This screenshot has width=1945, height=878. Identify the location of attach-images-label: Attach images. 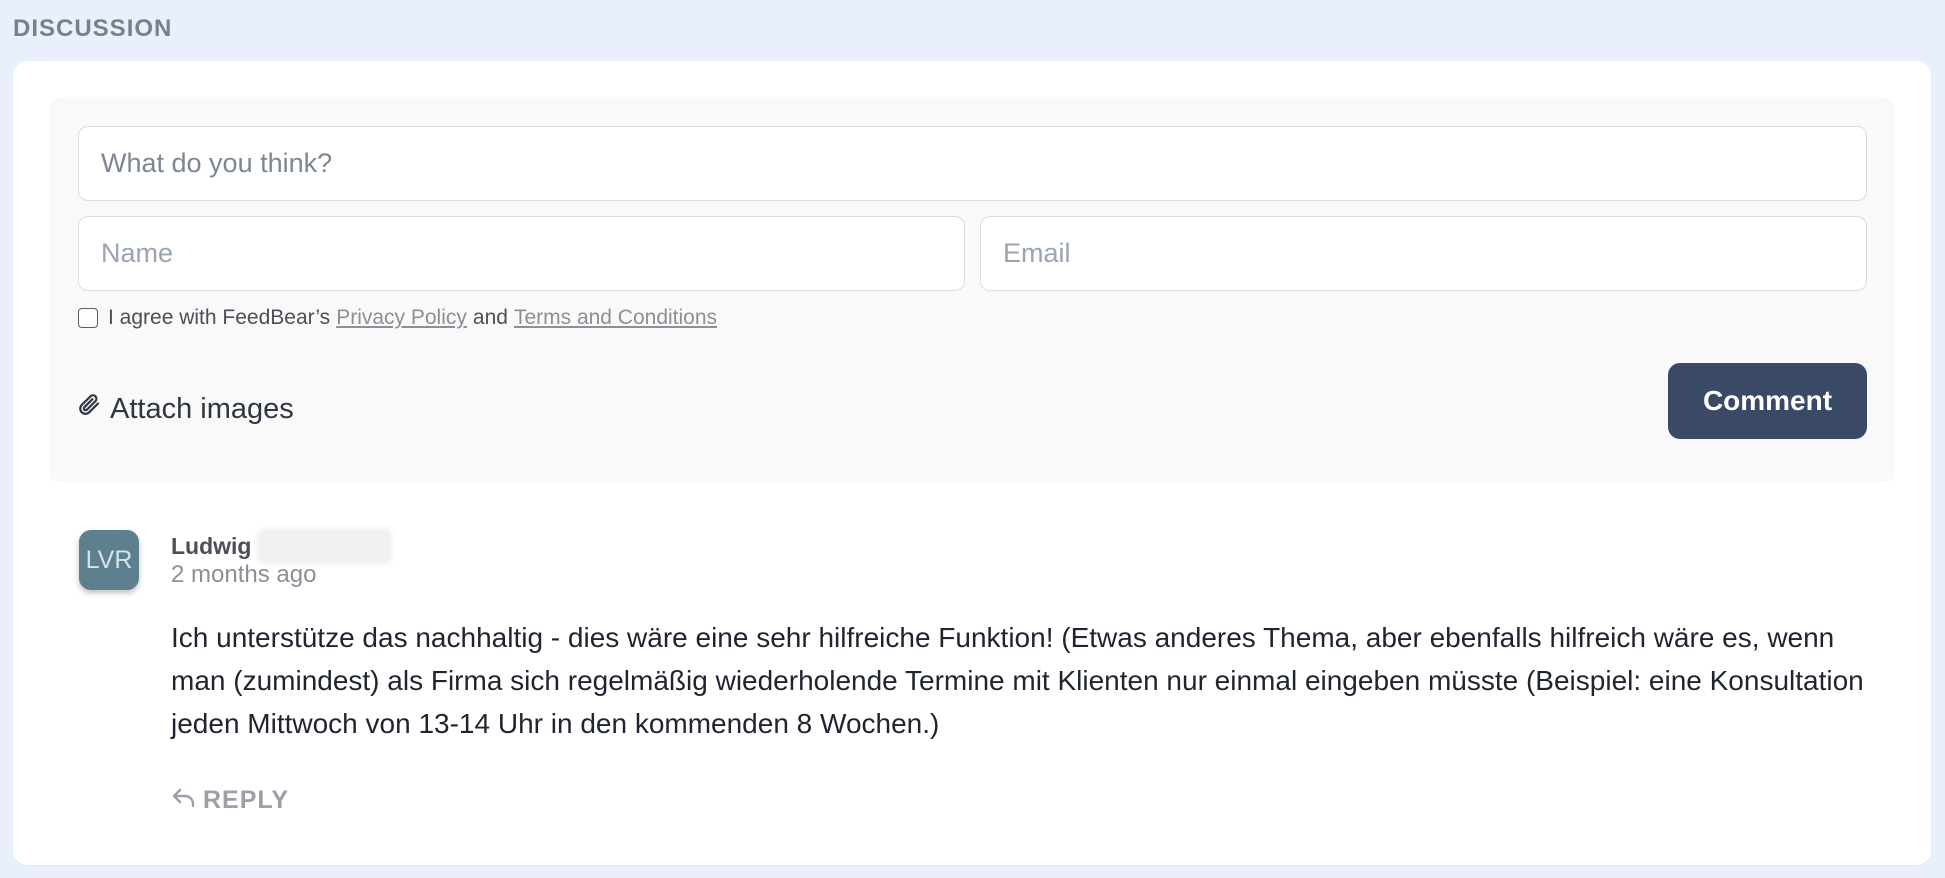
(202, 408).